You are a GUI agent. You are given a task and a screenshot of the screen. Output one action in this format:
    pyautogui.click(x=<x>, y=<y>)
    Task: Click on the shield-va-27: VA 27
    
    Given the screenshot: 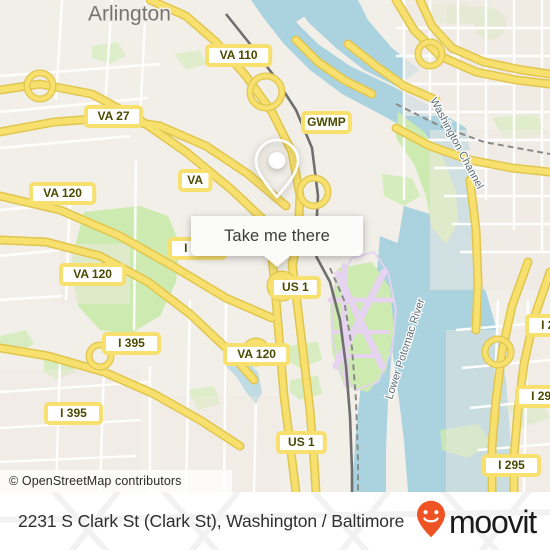 What is the action you would take?
    pyautogui.click(x=113, y=116)
    